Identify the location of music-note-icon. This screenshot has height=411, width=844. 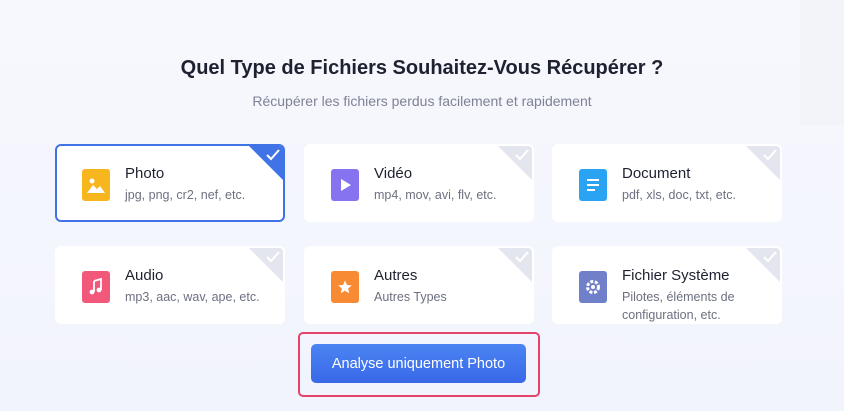
(96, 287).